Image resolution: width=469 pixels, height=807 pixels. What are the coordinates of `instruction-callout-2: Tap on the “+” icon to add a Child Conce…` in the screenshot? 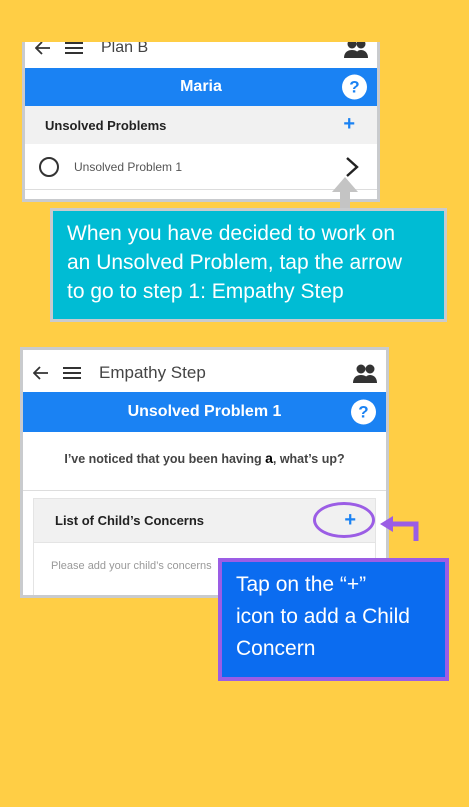 It's located at (333, 619).